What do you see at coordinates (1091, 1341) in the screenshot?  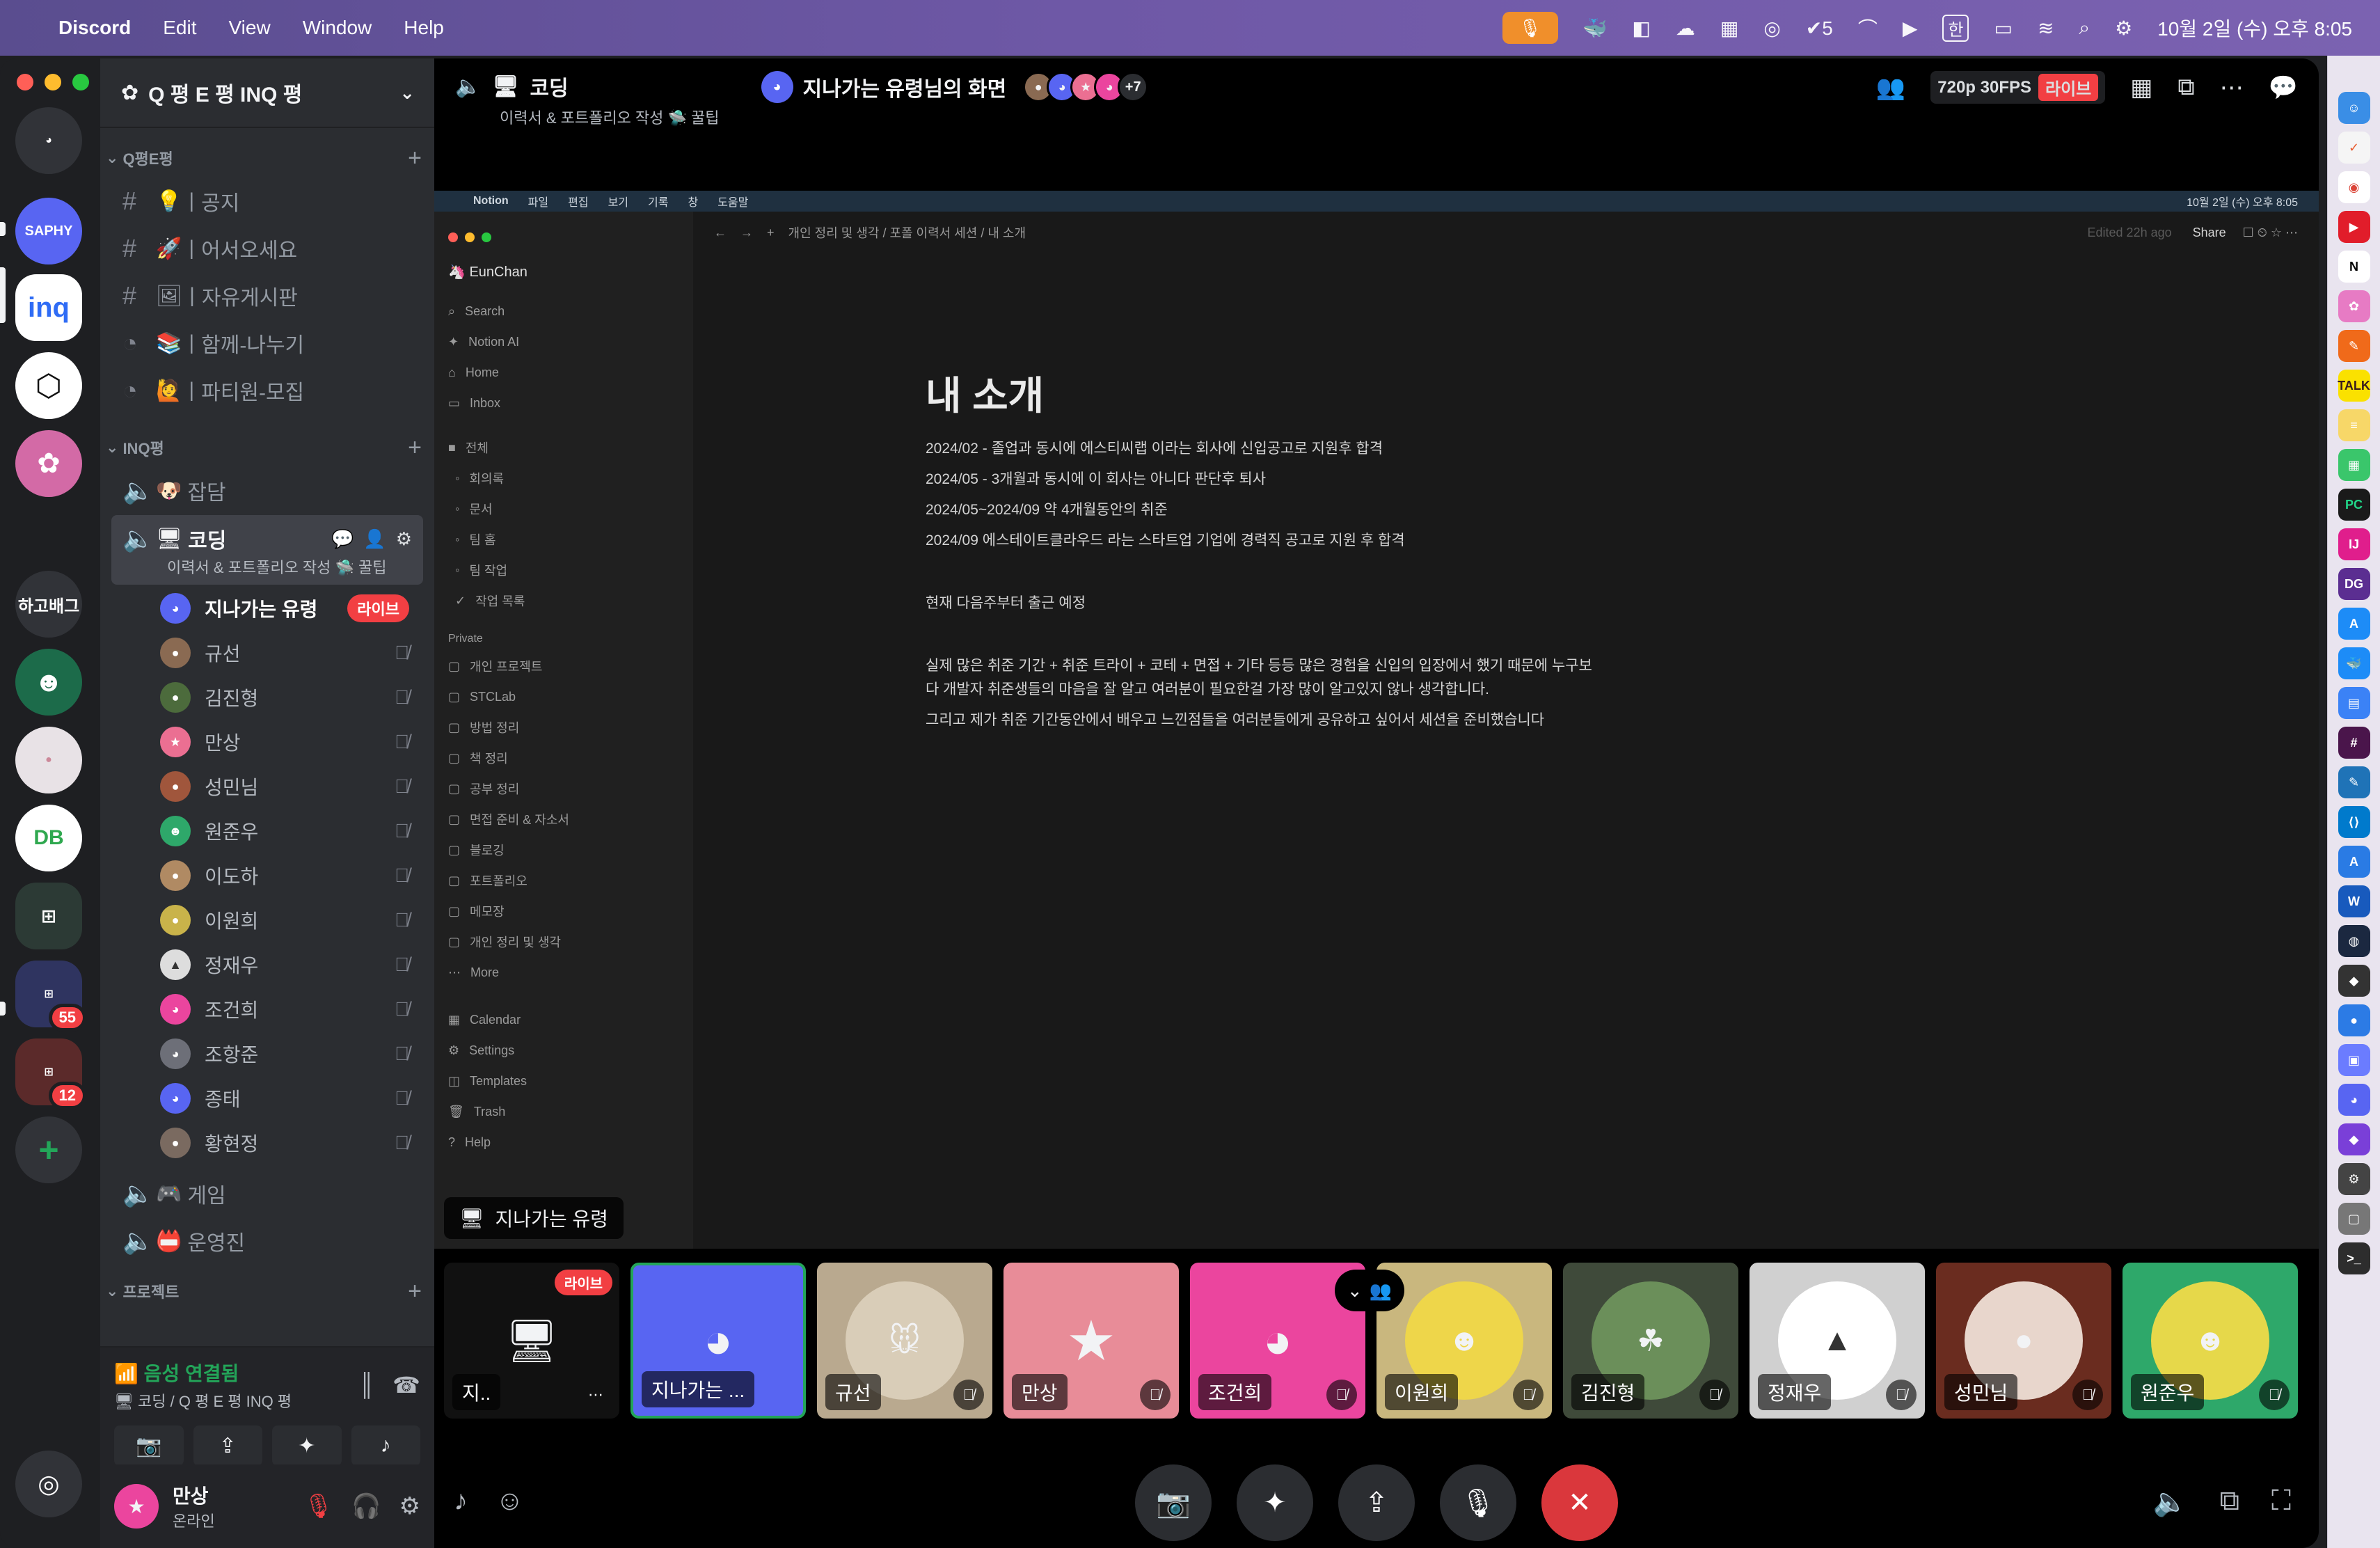 I see `participant-tile: ★ 만상 🎙̸` at bounding box center [1091, 1341].